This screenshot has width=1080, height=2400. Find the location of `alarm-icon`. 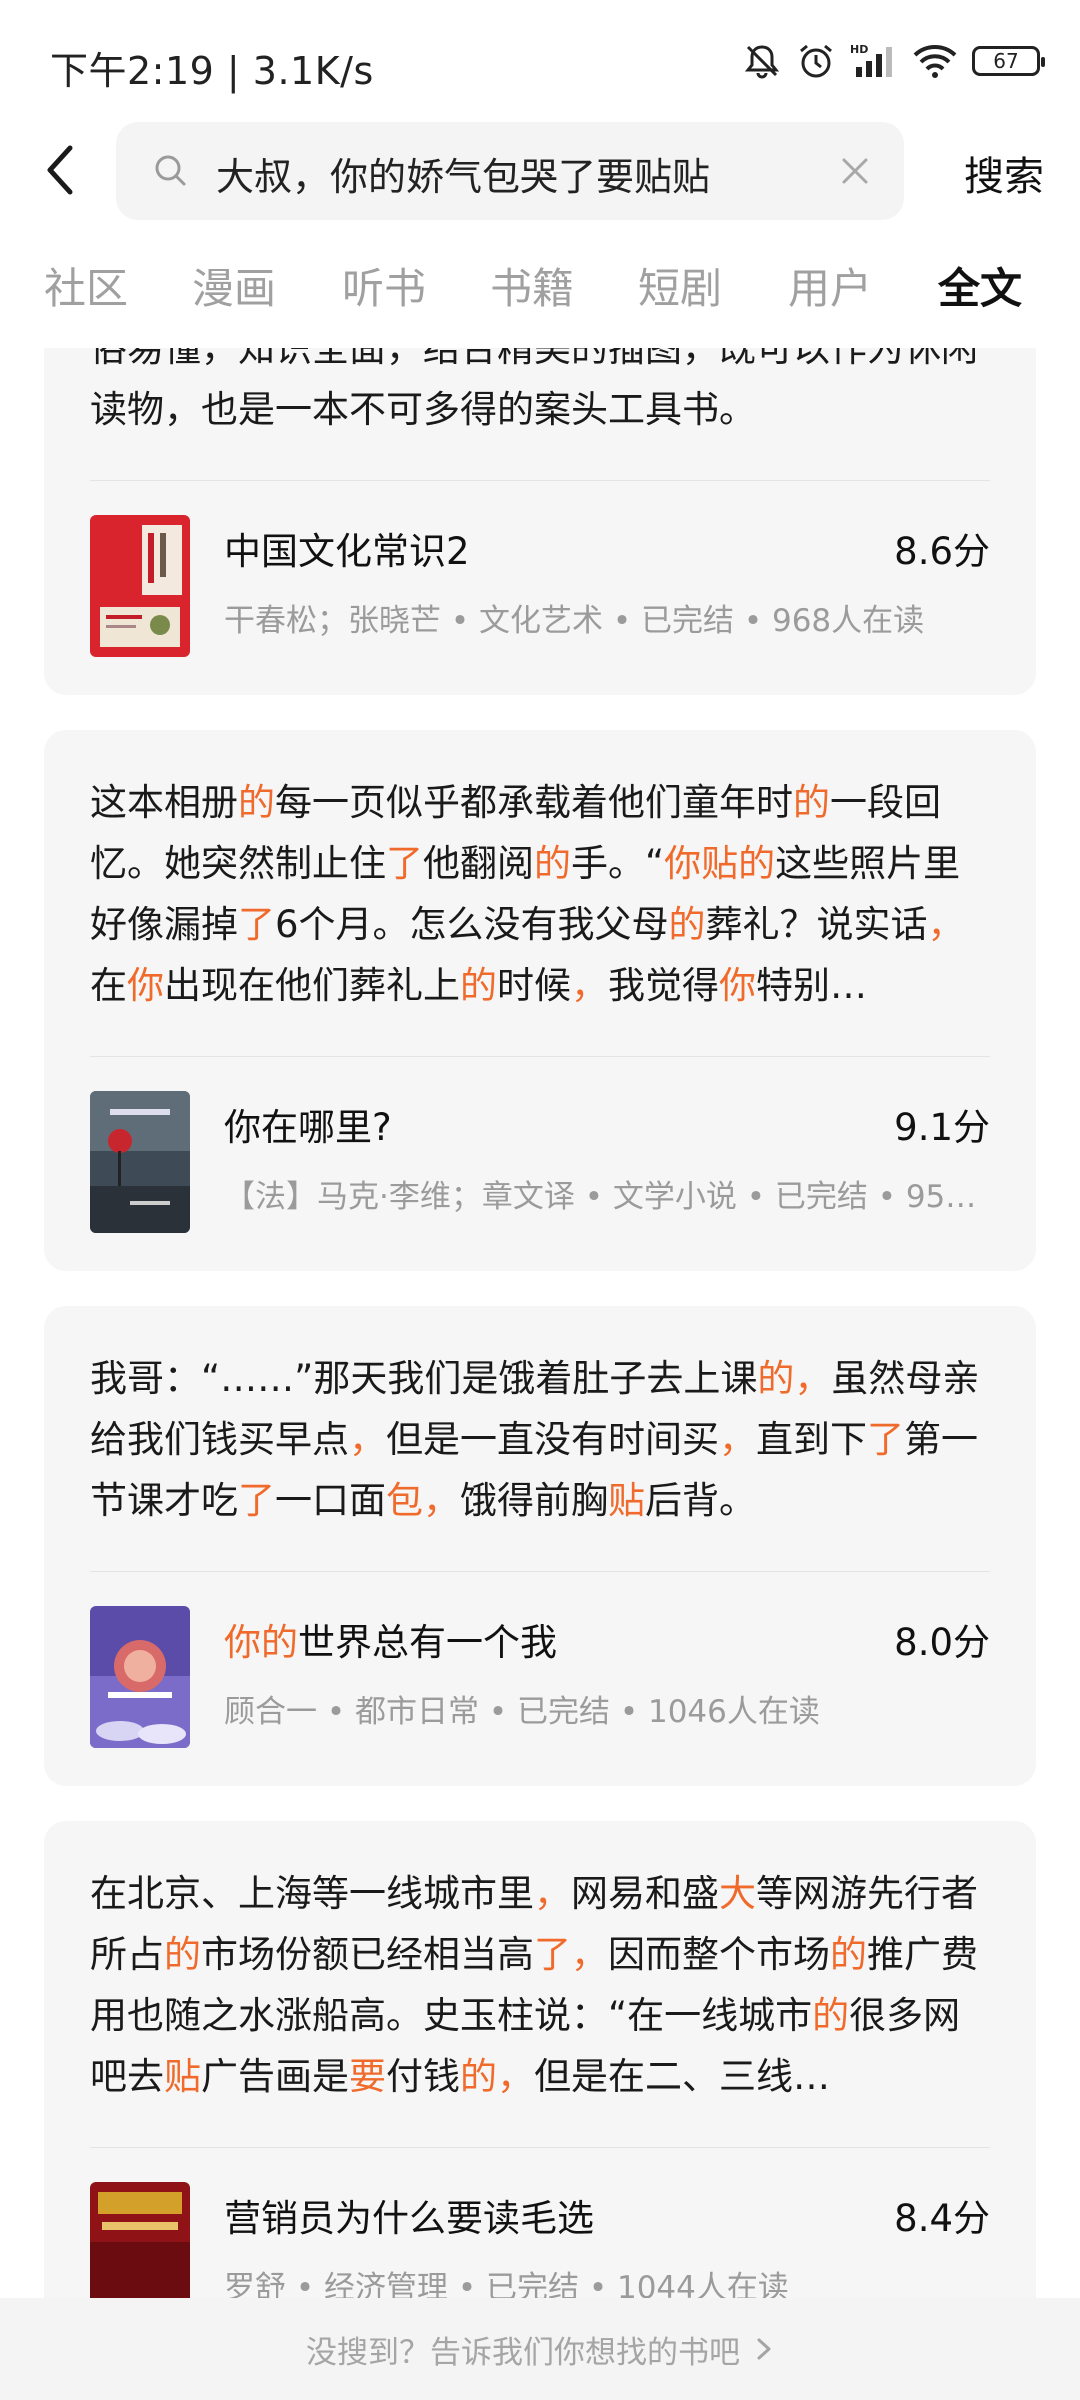

alarm-icon is located at coordinates (816, 61).